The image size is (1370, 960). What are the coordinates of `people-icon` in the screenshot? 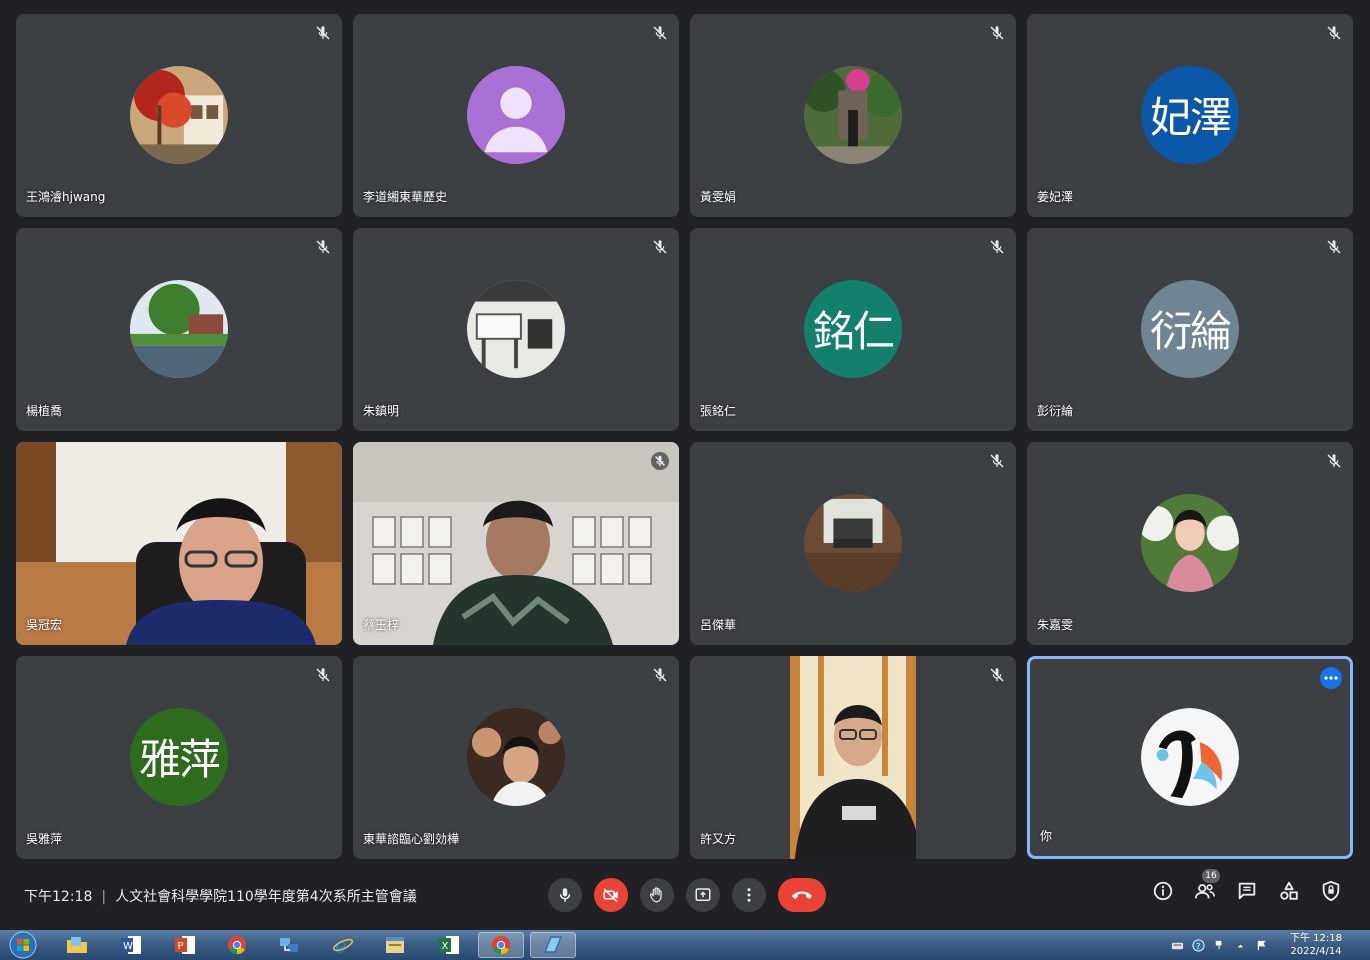 It's located at (1204, 891).